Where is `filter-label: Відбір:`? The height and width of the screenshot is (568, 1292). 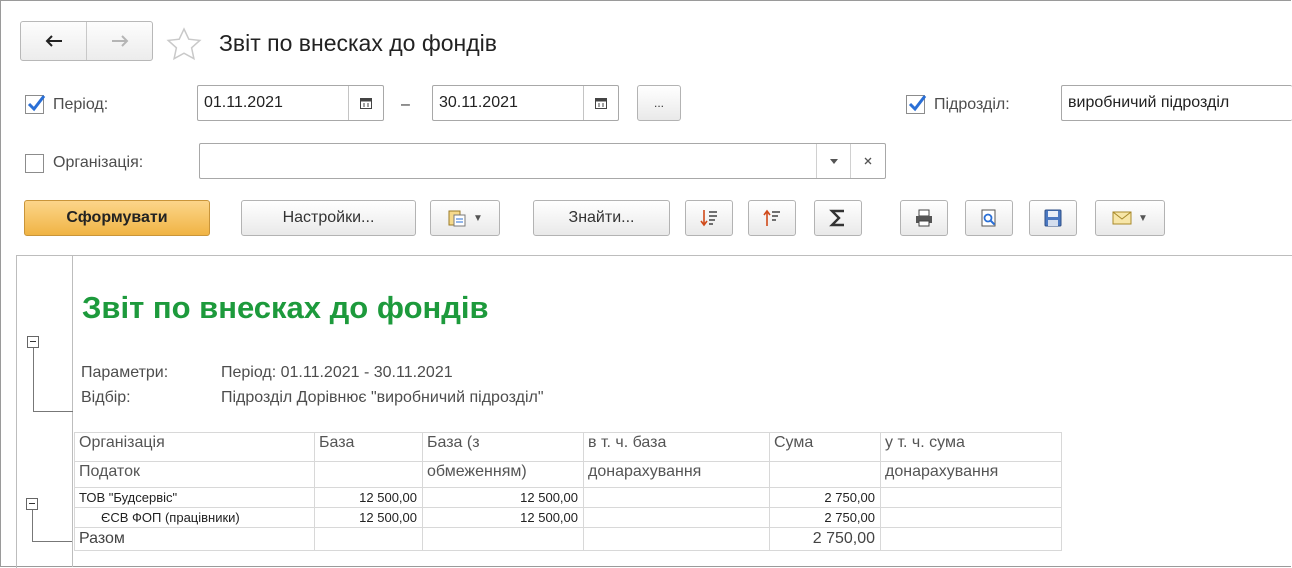 filter-label: Відбір: is located at coordinates (106, 397).